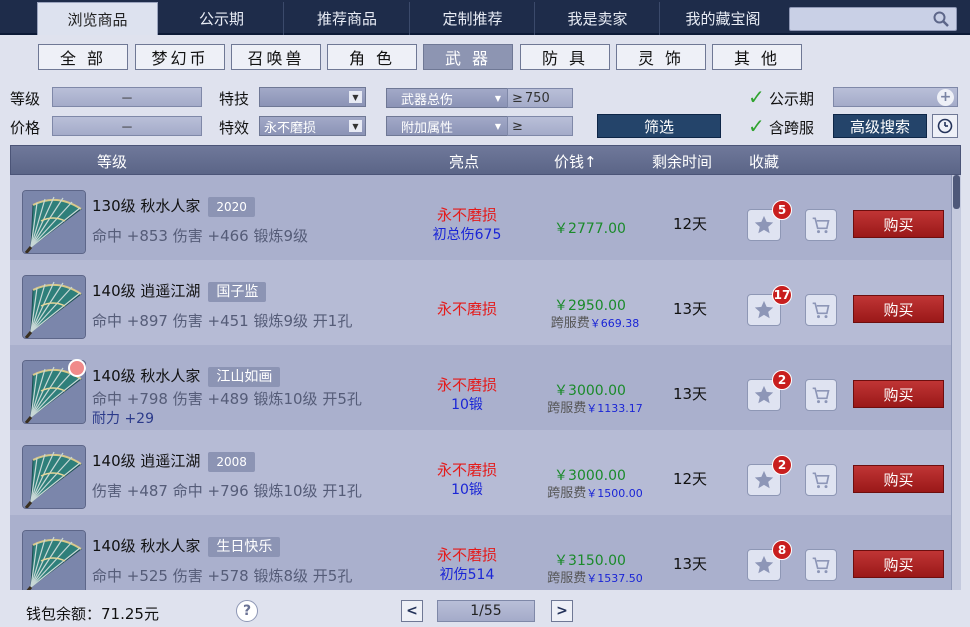  Describe the element at coordinates (83, 57) in the screenshot. I see `category-all: 全 部` at that location.